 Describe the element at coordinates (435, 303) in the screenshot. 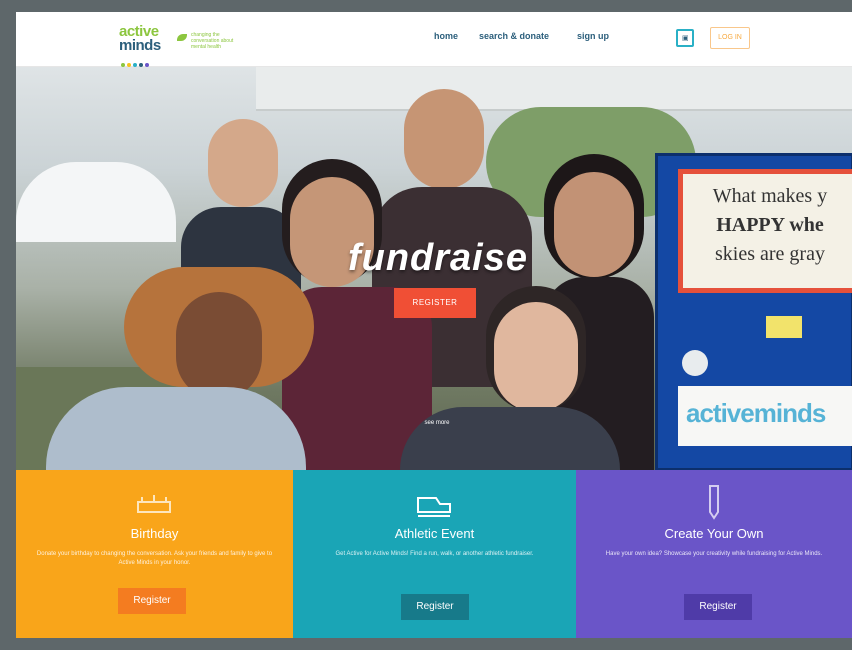

I see `hero-register-button: REGISTER` at that location.